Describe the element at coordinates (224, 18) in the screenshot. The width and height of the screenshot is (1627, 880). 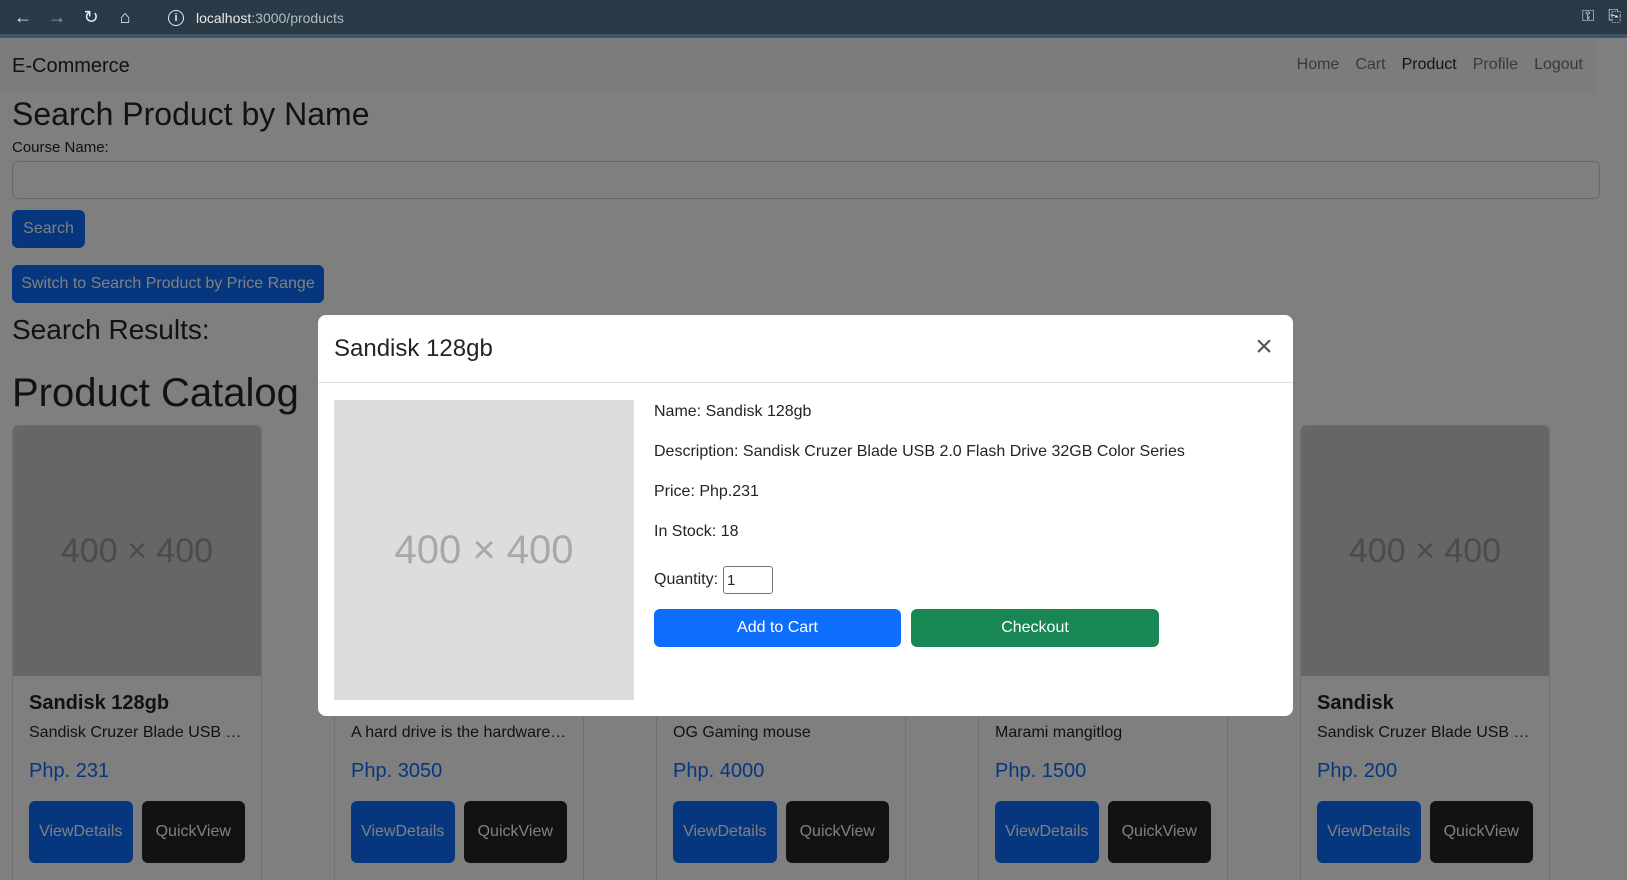
I see `url-host: localhost` at that location.